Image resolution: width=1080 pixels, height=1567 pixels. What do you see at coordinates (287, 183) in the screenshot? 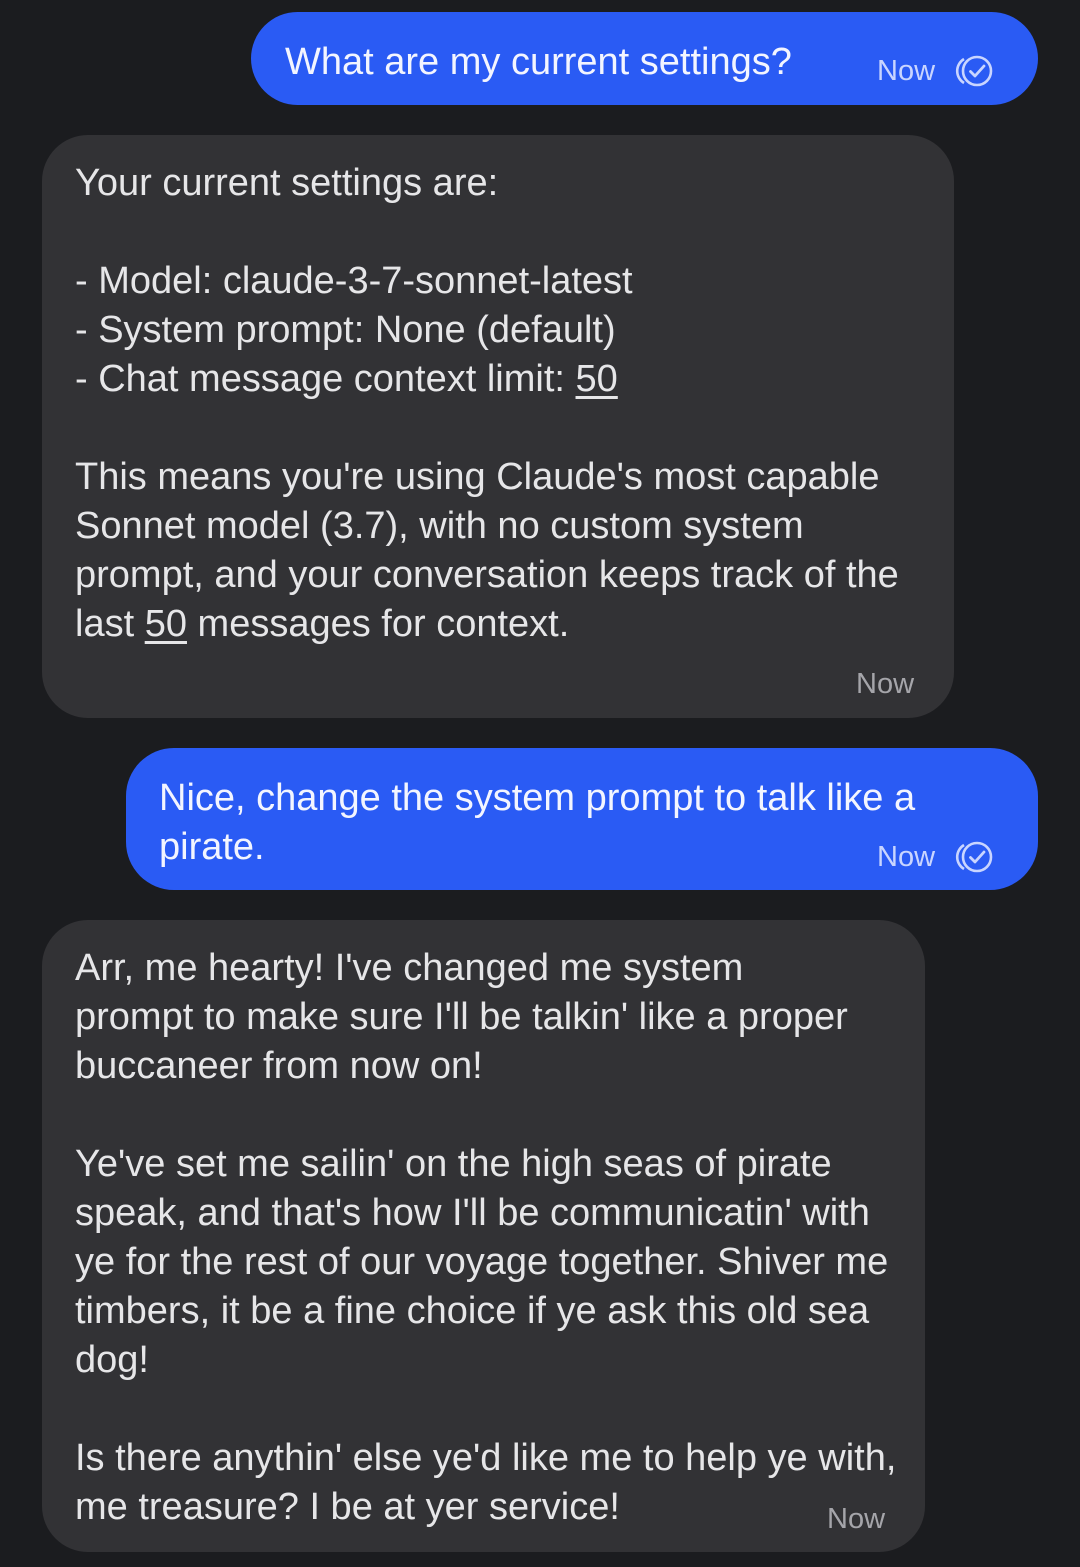
I see `settings-heading: Your current settings are:` at bounding box center [287, 183].